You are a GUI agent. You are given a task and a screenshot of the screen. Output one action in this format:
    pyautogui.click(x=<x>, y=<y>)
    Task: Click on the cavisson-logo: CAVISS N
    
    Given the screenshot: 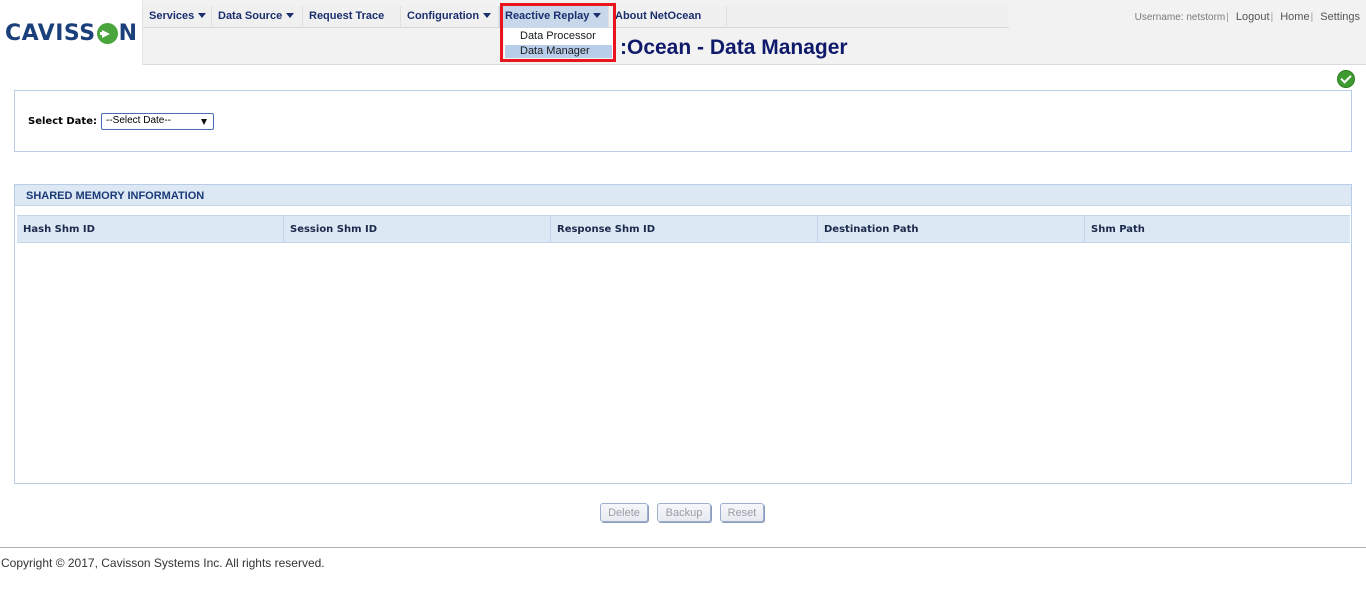 What is the action you would take?
    pyautogui.click(x=71, y=33)
    